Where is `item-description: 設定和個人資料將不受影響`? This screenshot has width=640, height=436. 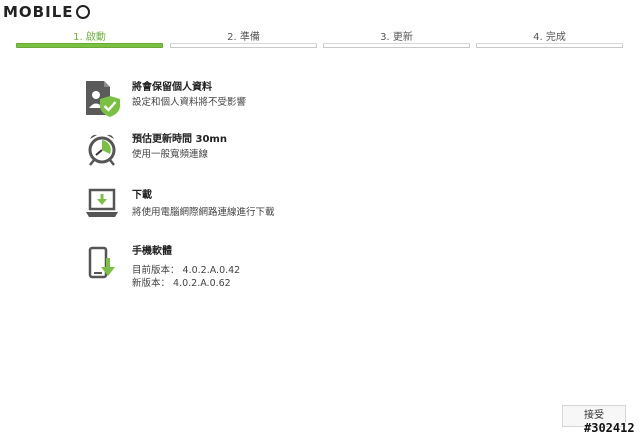 item-description: 設定和個人資料將不受影響 is located at coordinates (189, 102).